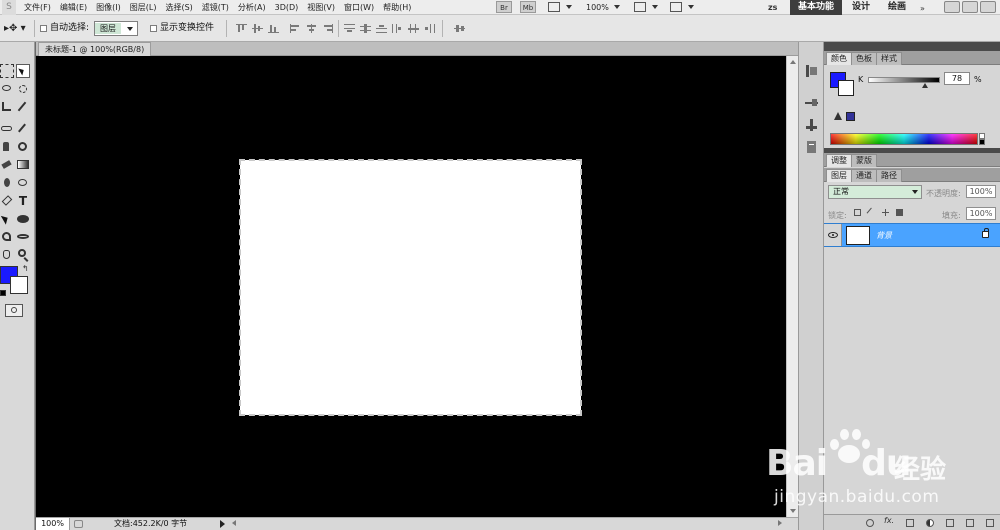 The width and height of the screenshot is (1000, 530). What do you see at coordinates (904, 139) in the screenshot?
I see `color-spectrum-ramp` at bounding box center [904, 139].